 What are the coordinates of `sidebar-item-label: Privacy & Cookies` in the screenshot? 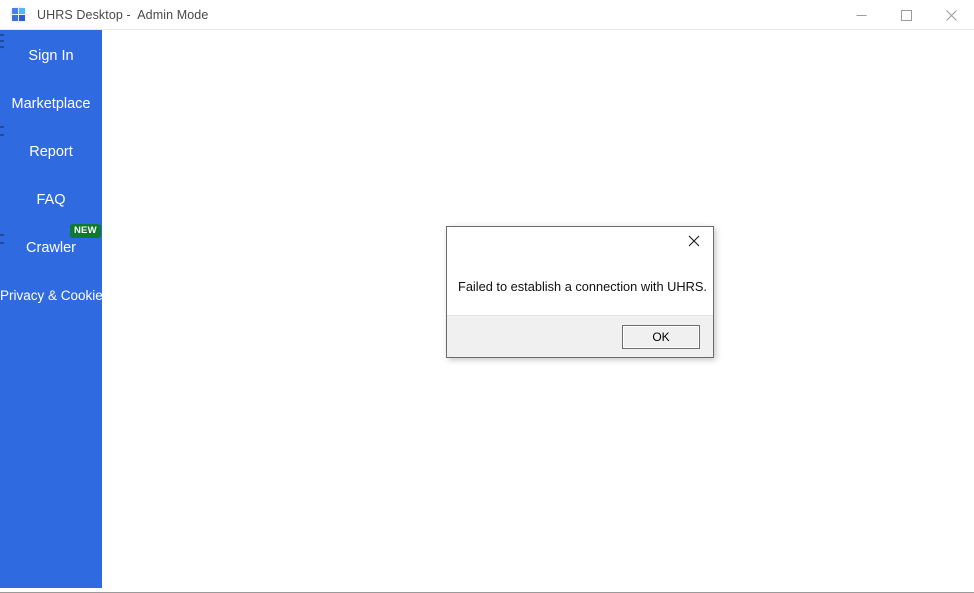 It's located at (51, 295).